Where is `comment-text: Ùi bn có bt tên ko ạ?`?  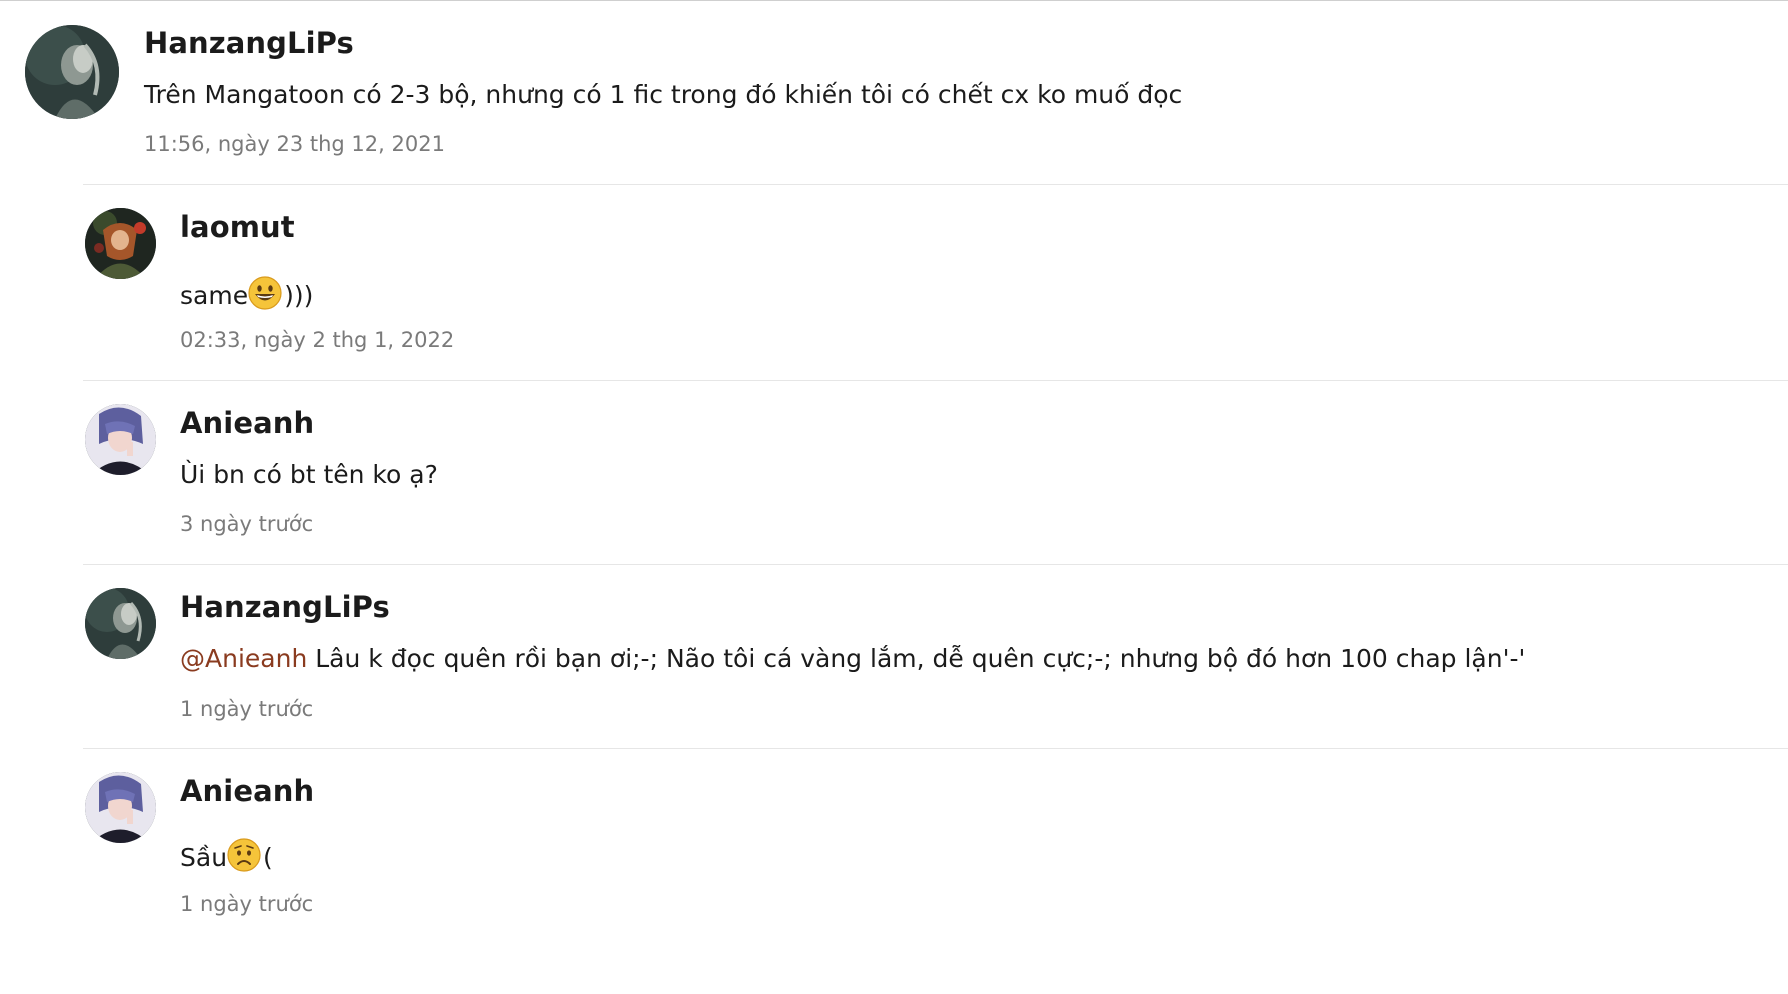
comment-text: Ùi bn có bt tên ko ạ? is located at coordinates (309, 474).